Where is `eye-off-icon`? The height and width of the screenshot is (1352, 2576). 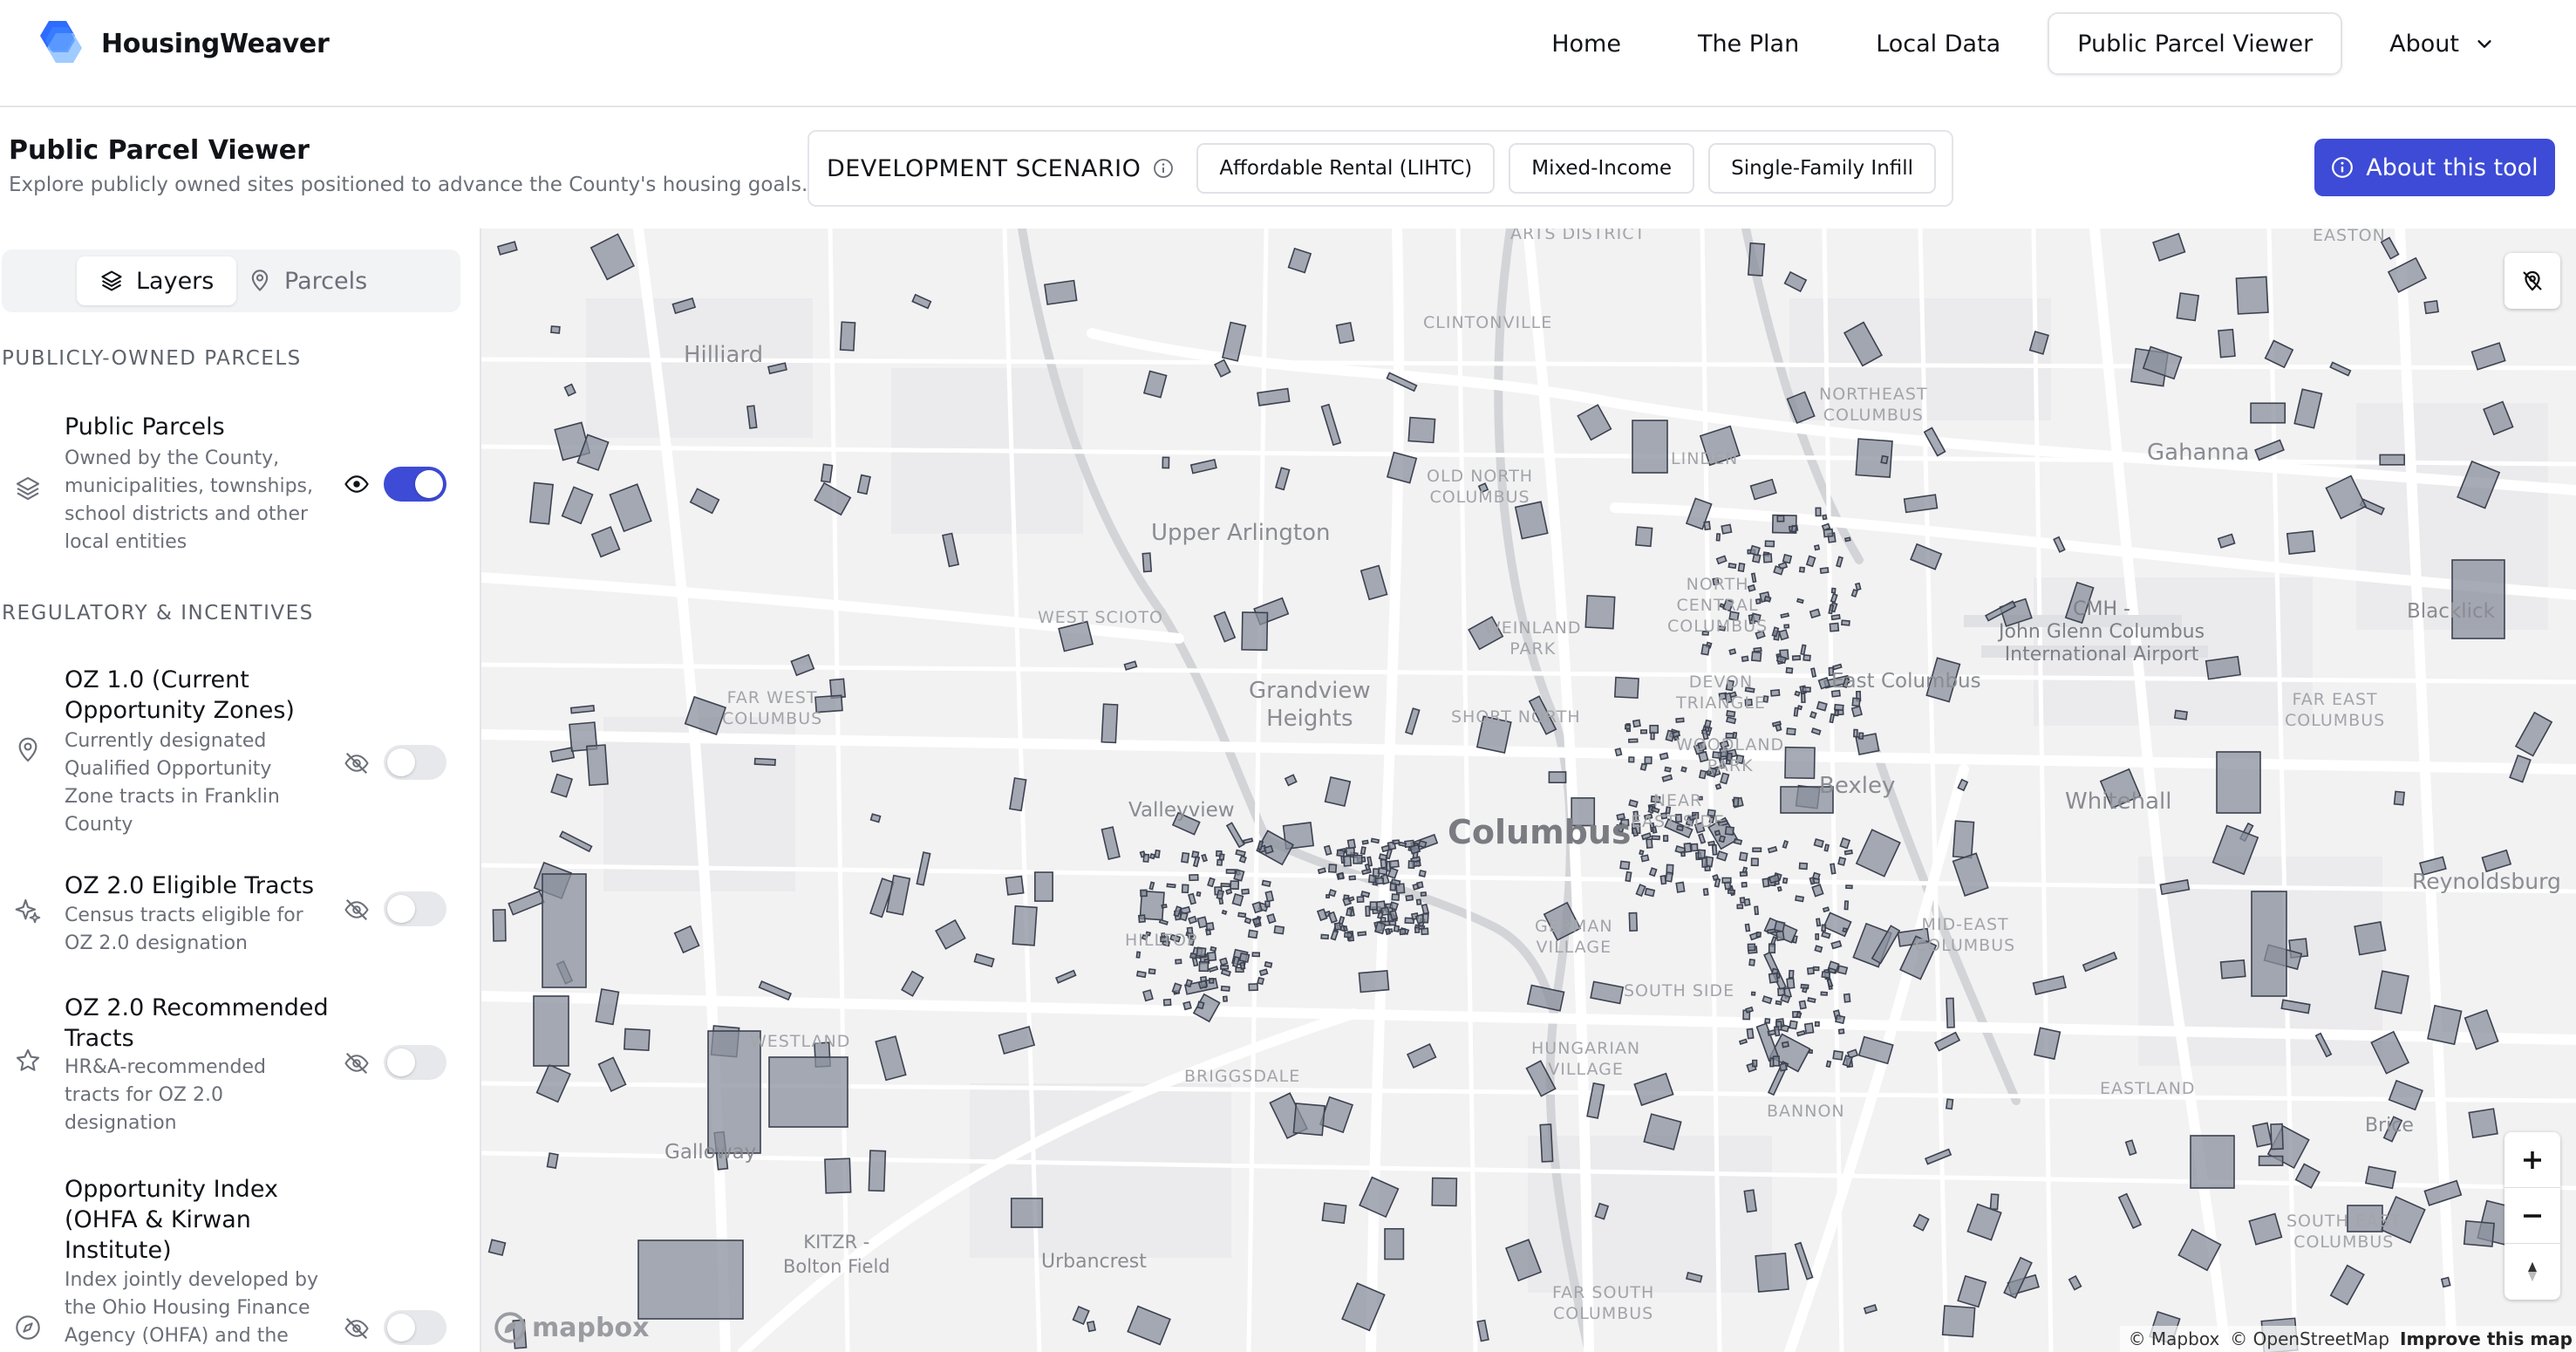 eye-off-icon is located at coordinates (357, 1063).